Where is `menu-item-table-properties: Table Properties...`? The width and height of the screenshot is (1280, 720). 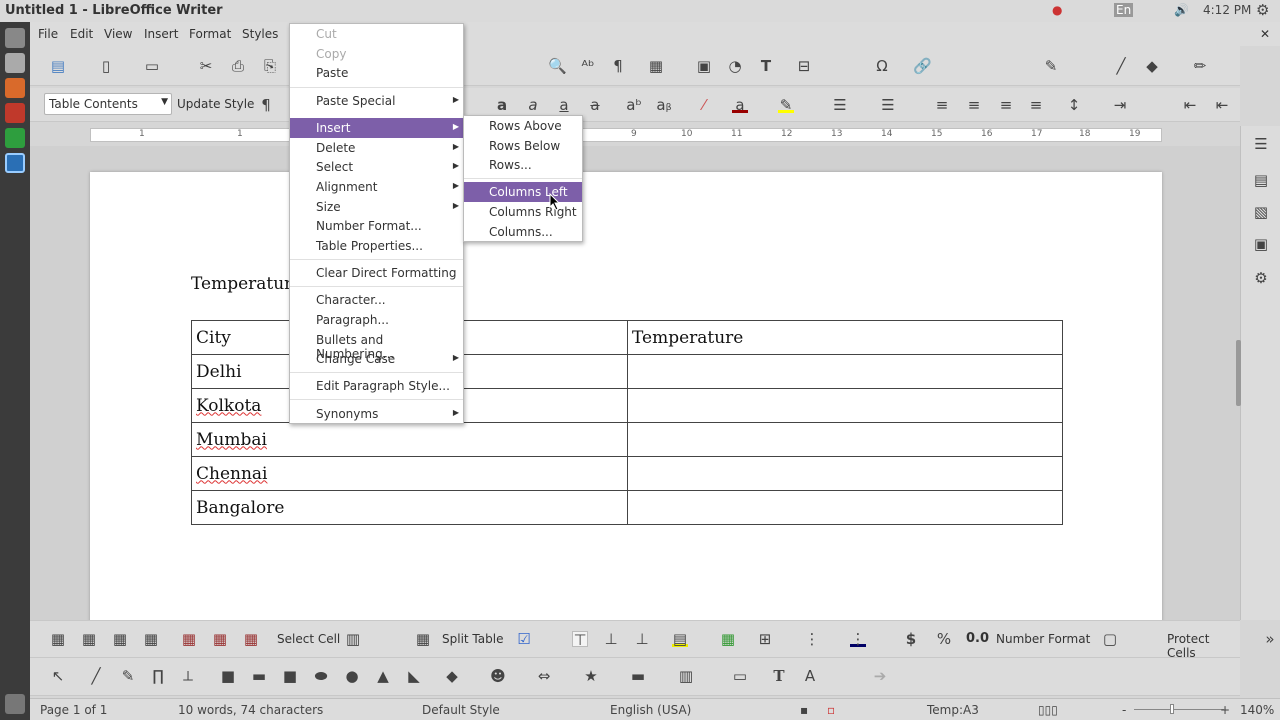 menu-item-table-properties: Table Properties... is located at coordinates (376, 246).